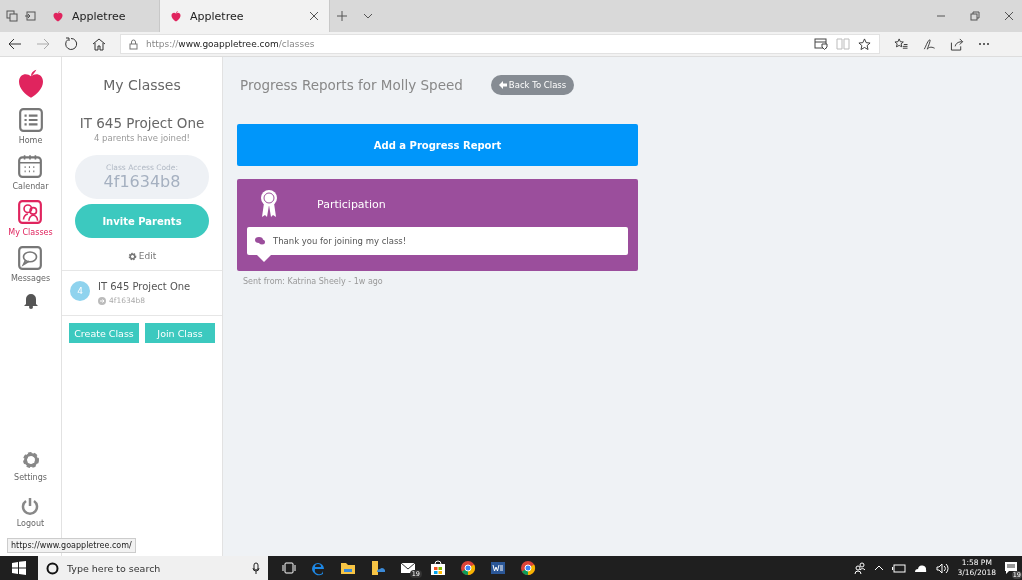 The width and height of the screenshot is (1022, 580). Describe the element at coordinates (71, 44) in the screenshot. I see `refresh-icon` at that location.